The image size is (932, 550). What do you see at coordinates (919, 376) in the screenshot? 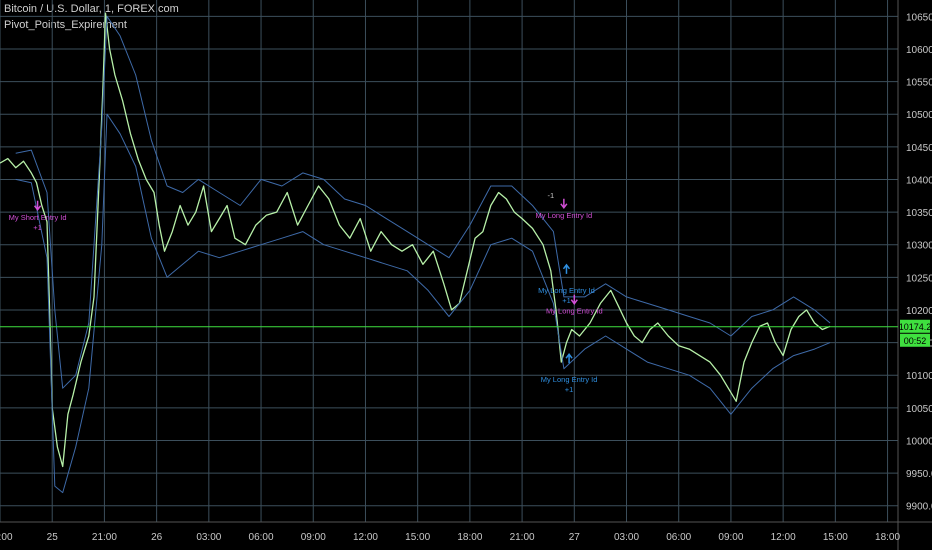
I see `price-tick-label: 10100.0` at bounding box center [919, 376].